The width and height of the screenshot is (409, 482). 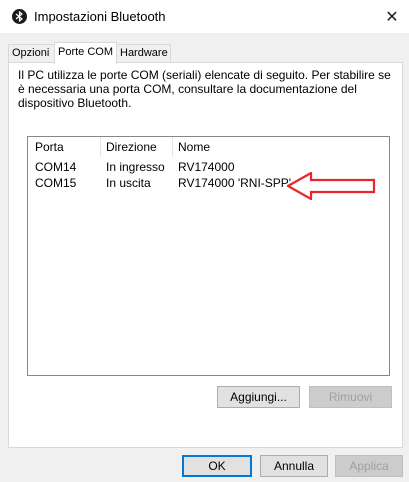 I want to click on cell-direzione: In ingresso, so click(x=135, y=167).